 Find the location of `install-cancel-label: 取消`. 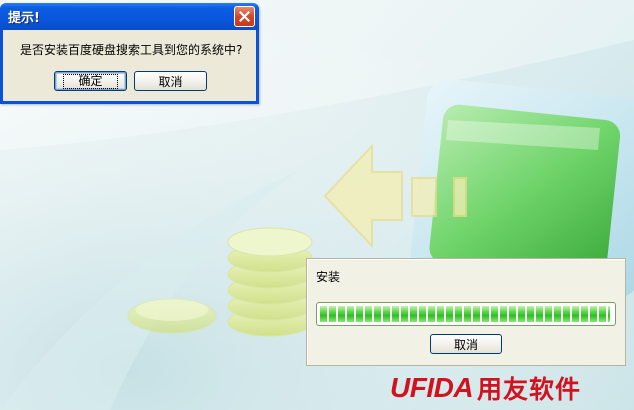

install-cancel-label: 取消 is located at coordinates (465, 344).